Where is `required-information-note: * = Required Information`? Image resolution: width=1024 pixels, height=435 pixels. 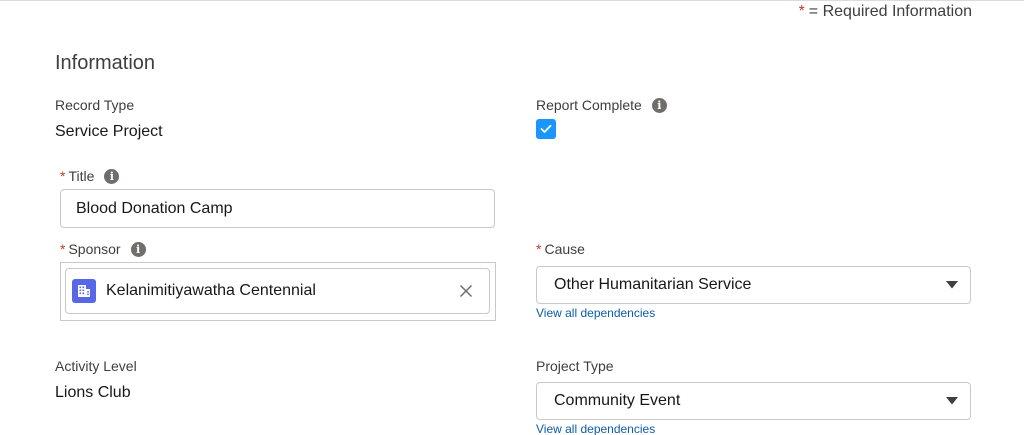 required-information-note: * = Required Information is located at coordinates (885, 12).